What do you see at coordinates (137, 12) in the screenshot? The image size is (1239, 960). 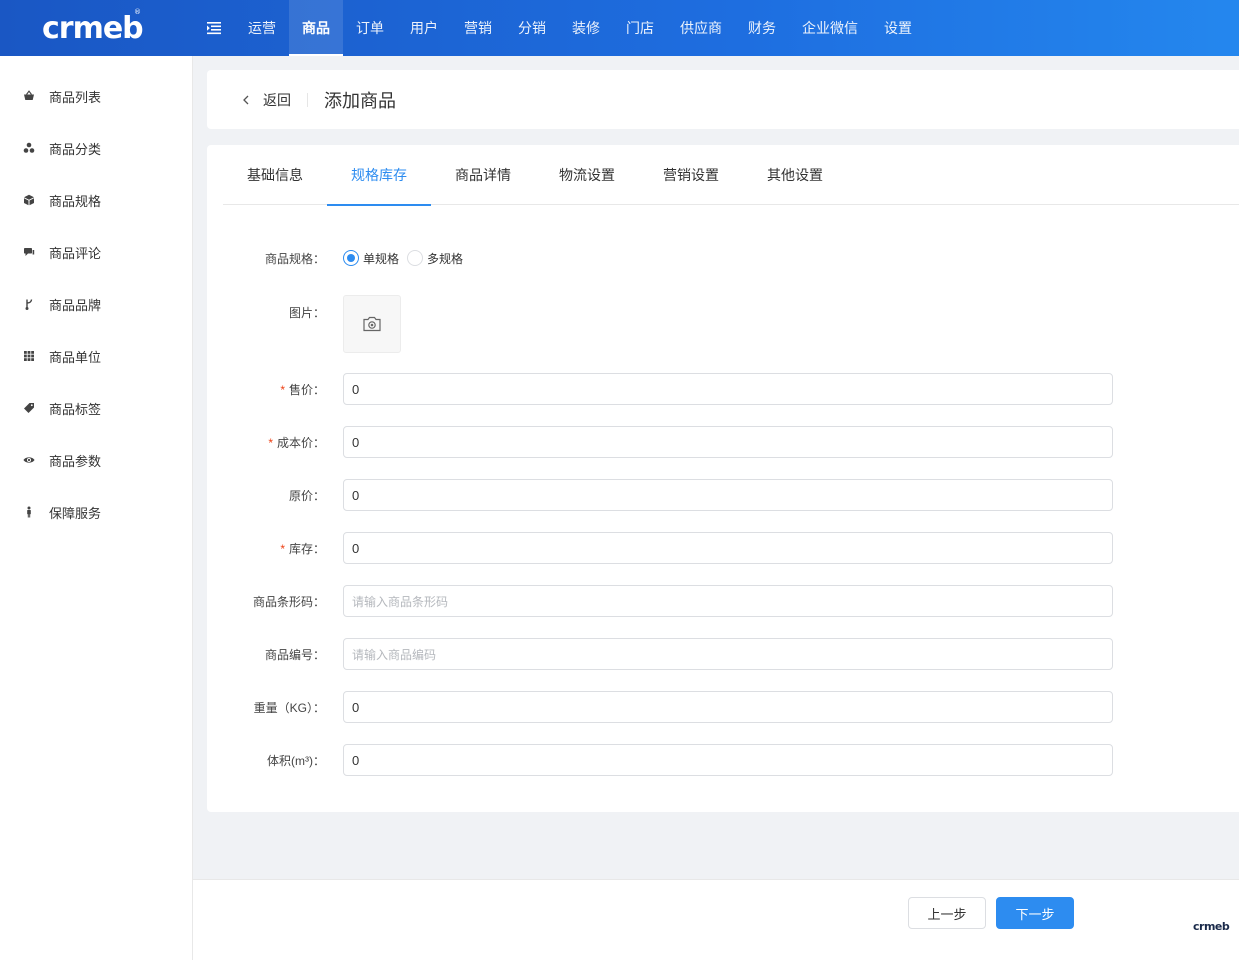 I see `registered-mark: ®` at bounding box center [137, 12].